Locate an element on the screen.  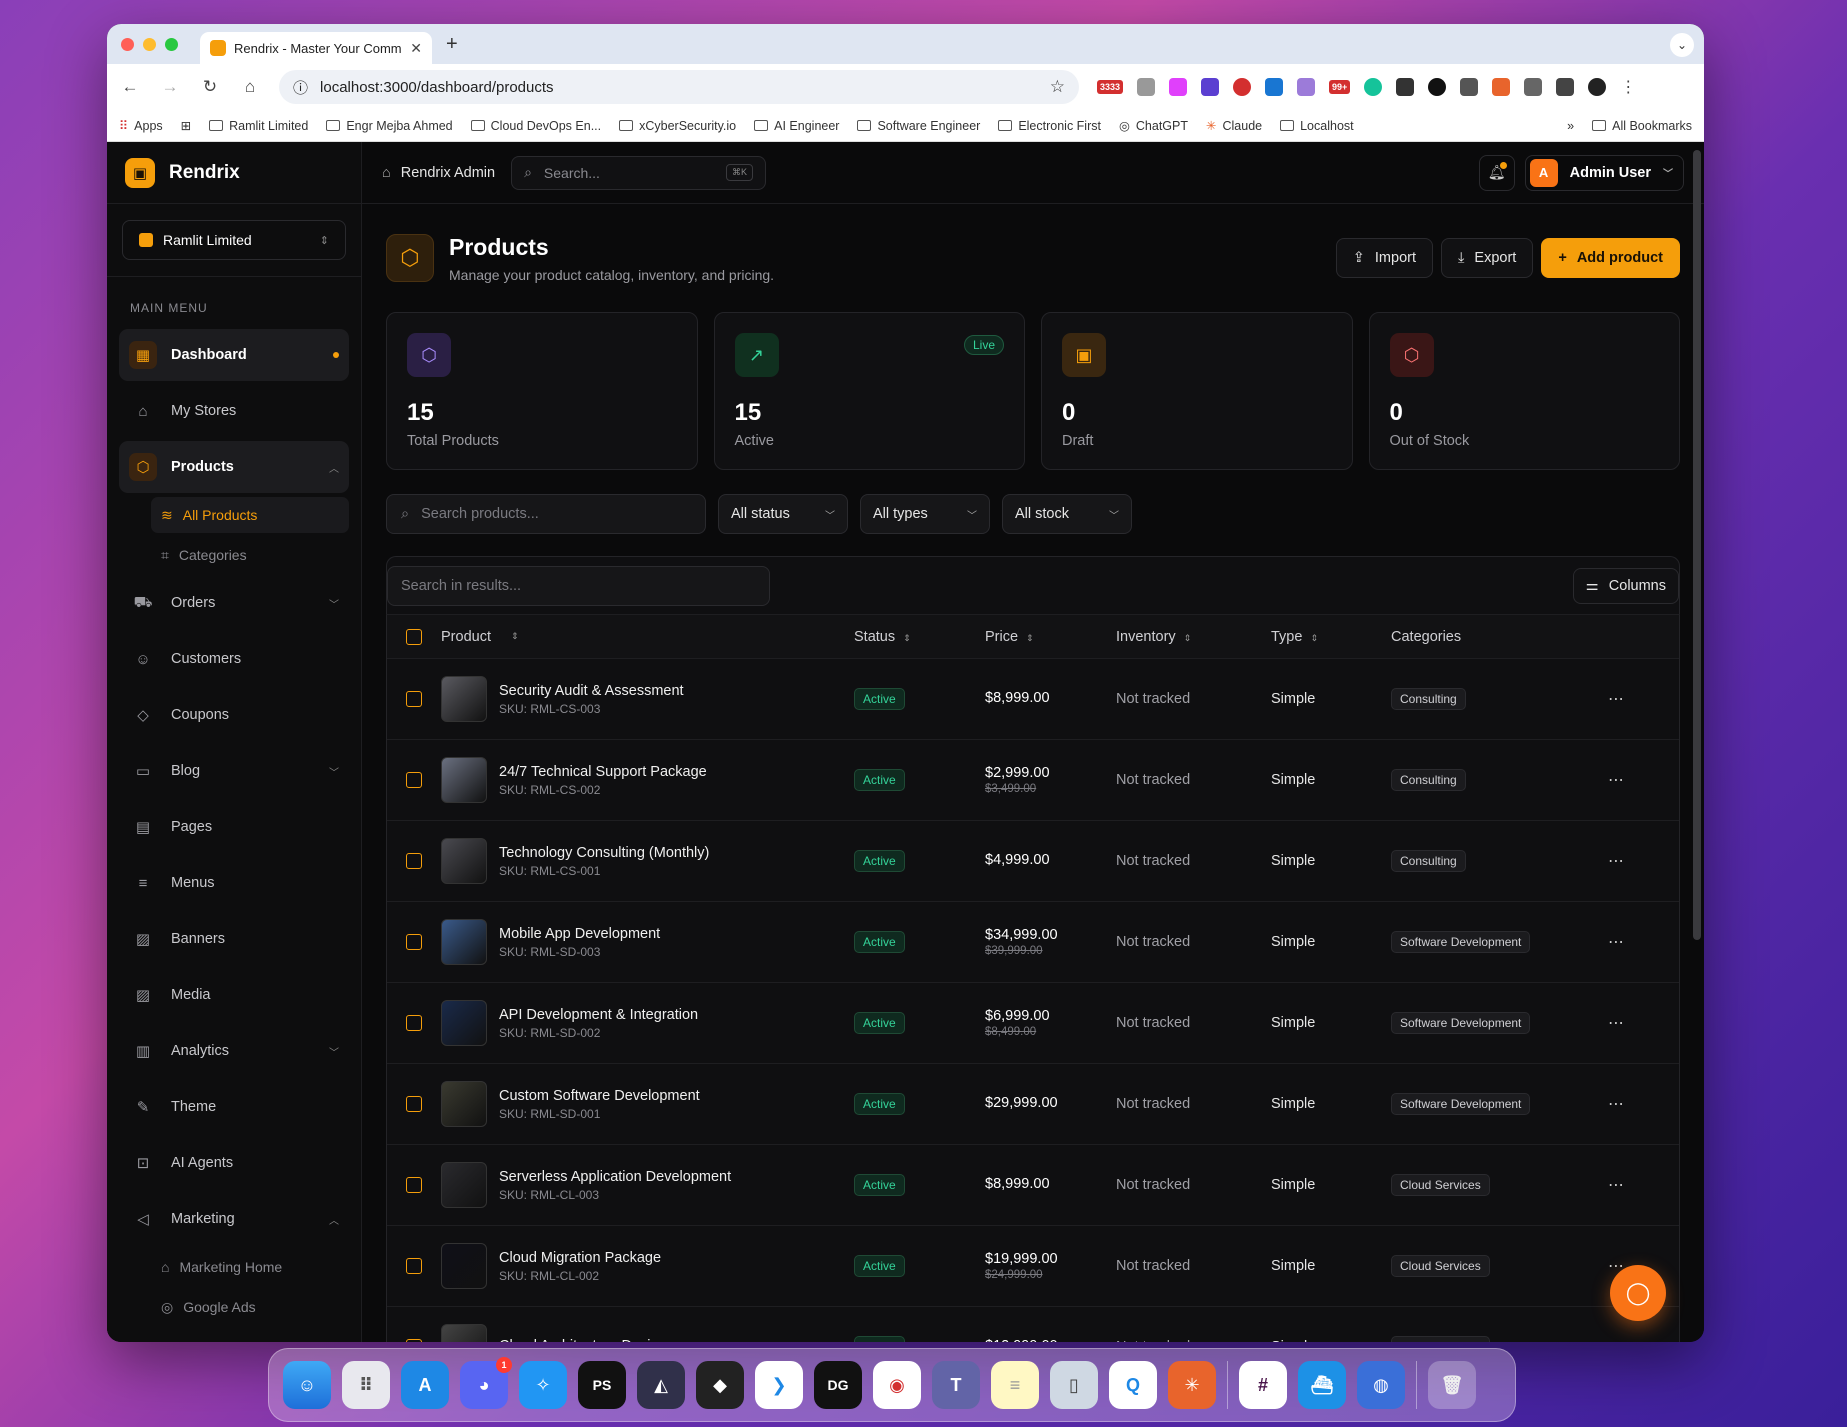
product-name: Security Audit & Assessment is located at coordinates (591, 691).